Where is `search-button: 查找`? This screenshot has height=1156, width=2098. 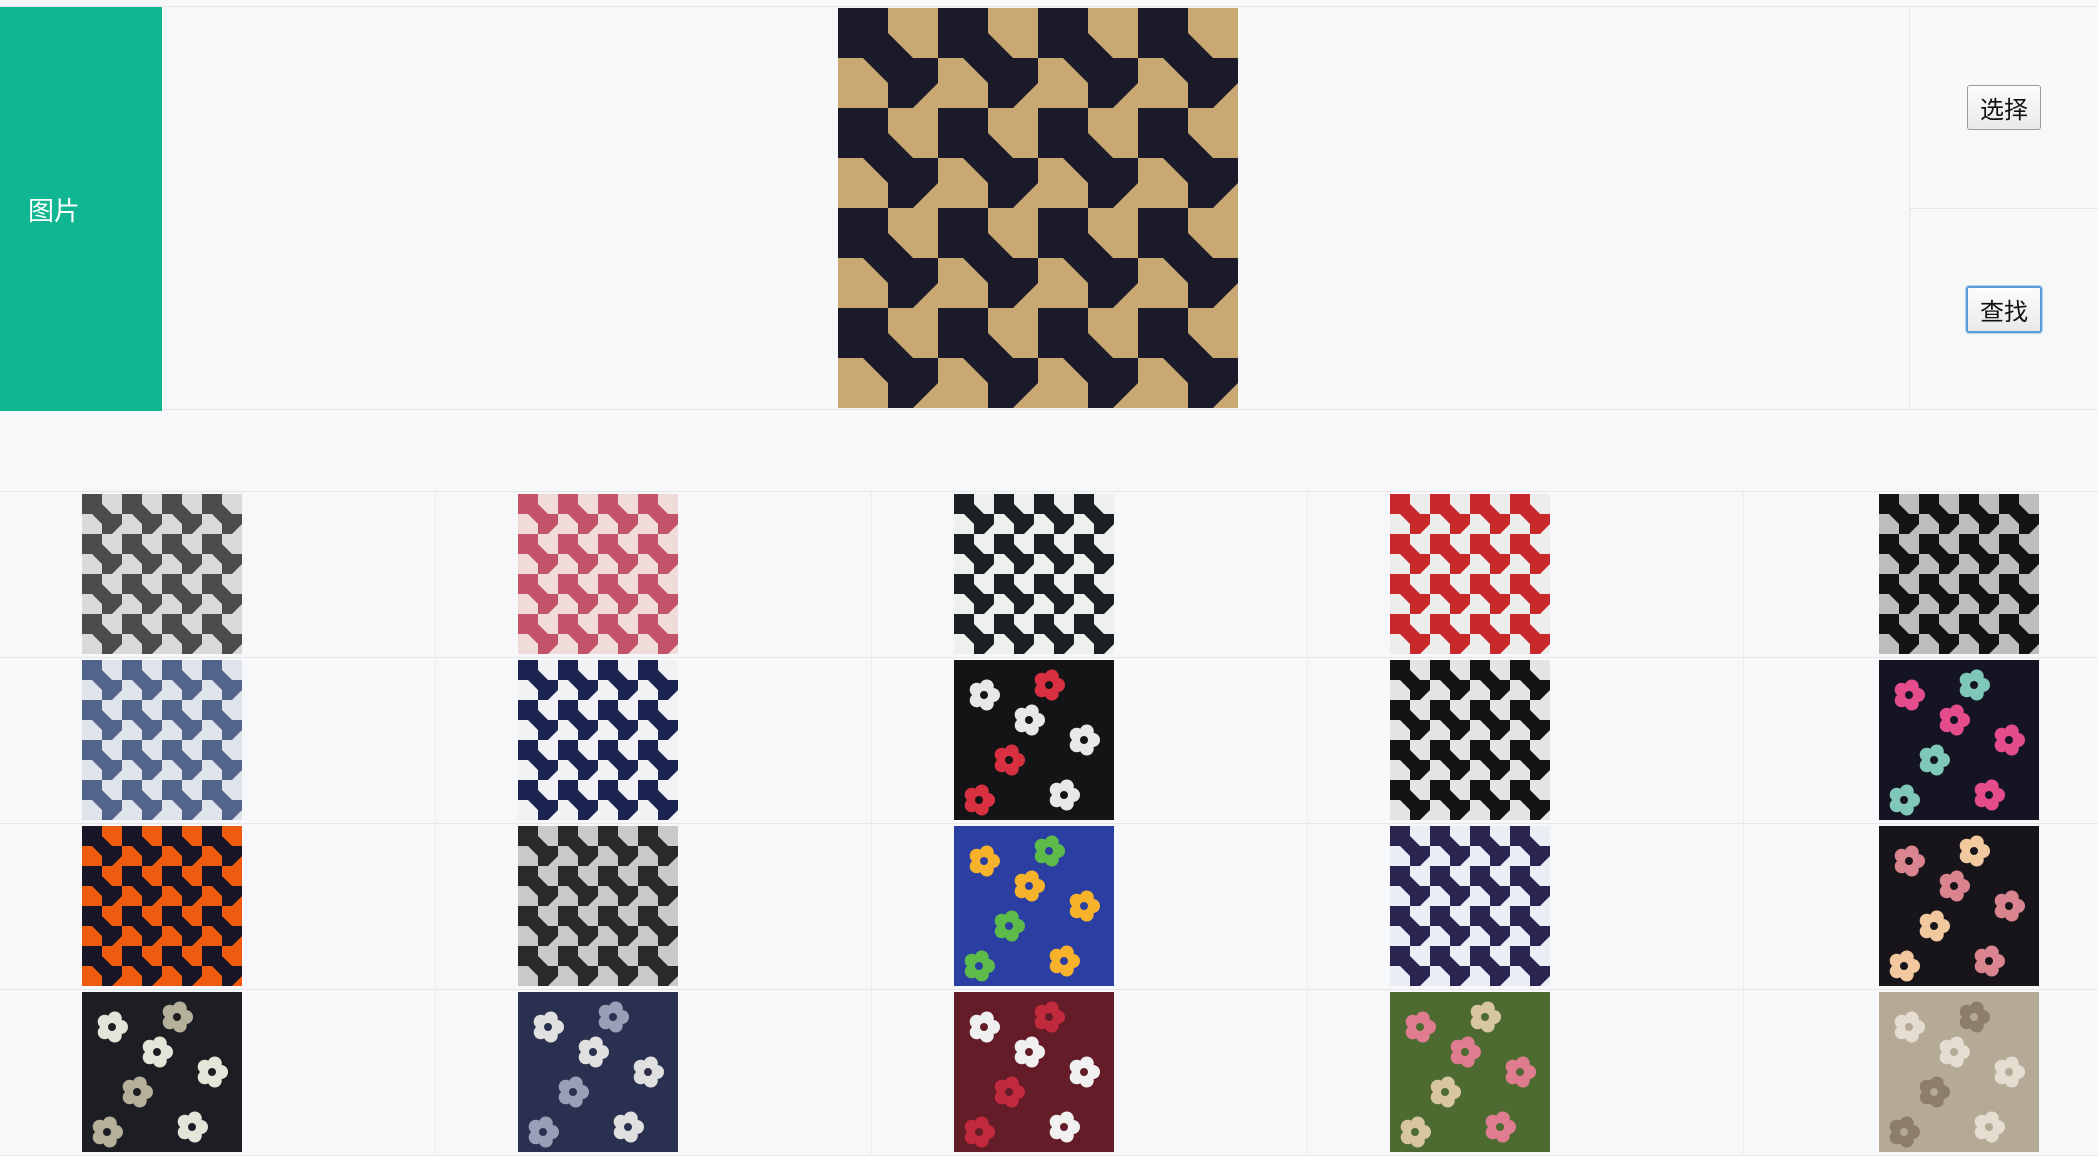 search-button: 查找 is located at coordinates (2004, 309).